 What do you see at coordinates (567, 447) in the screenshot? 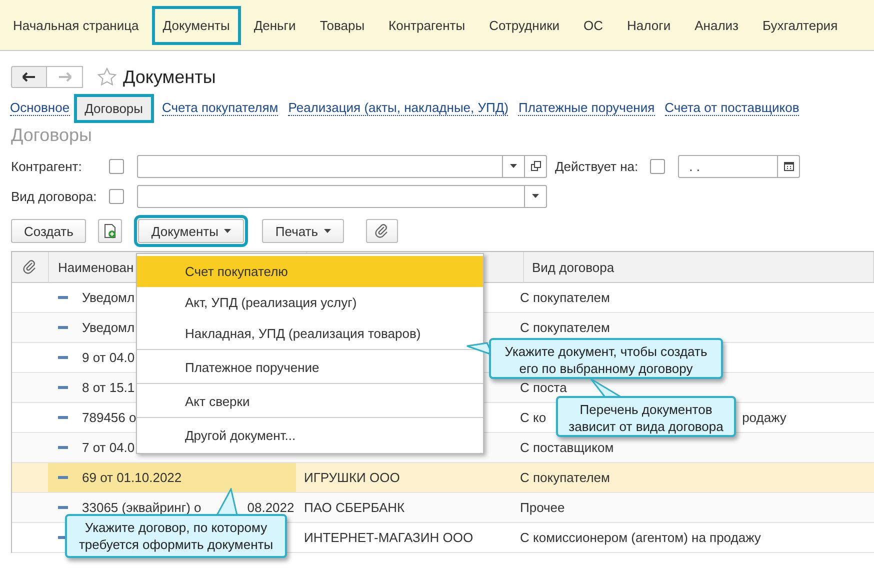
I see `cell-text: С поставщиком` at bounding box center [567, 447].